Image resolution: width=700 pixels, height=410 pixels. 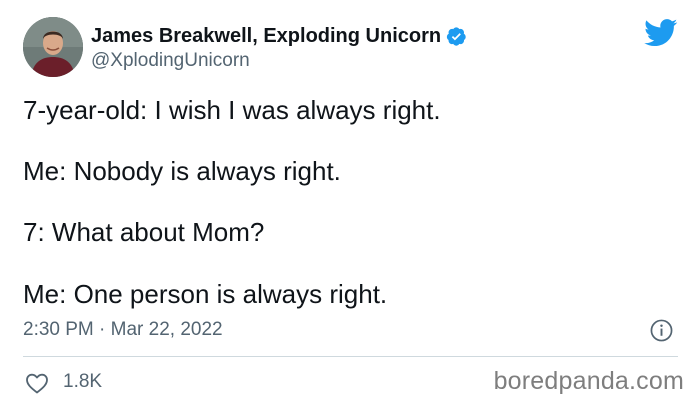 I want to click on avatar, so click(x=53, y=47).